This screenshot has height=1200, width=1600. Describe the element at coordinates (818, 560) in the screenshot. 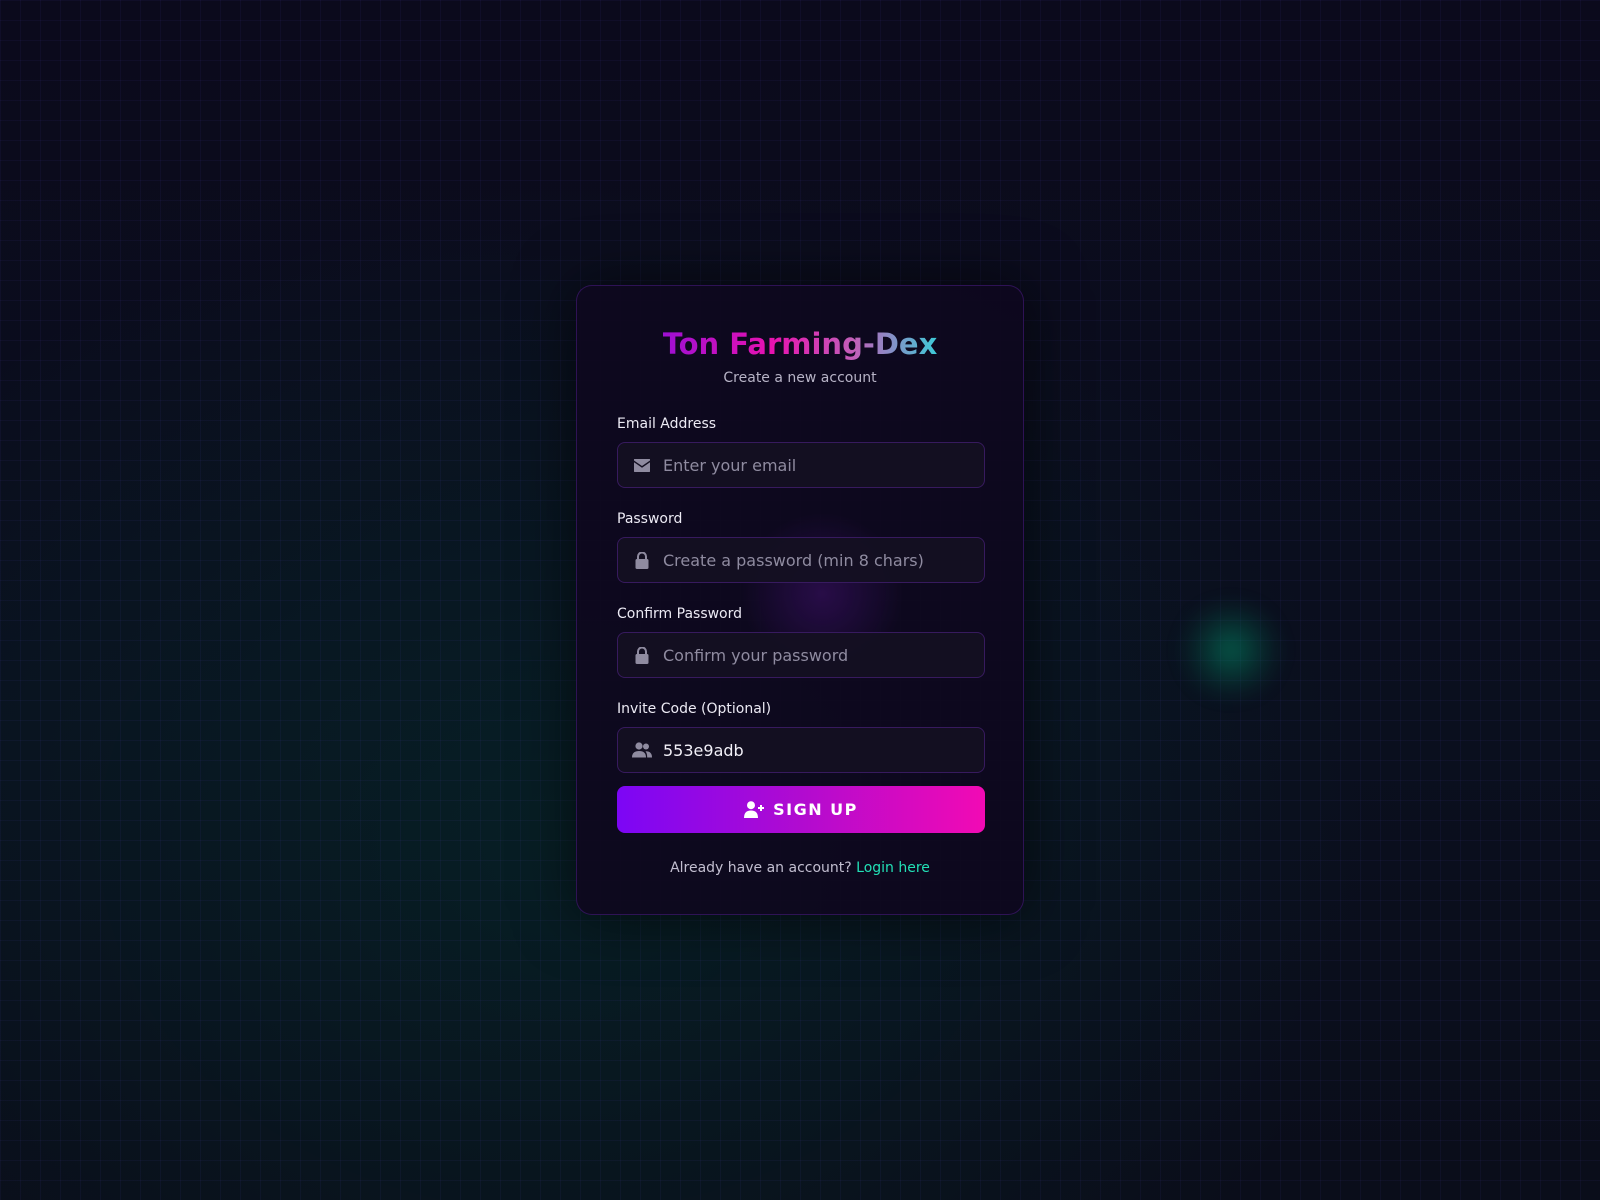

I see `password-input` at that location.